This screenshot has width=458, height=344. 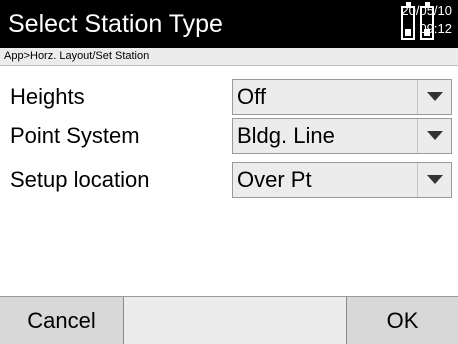 What do you see at coordinates (80, 179) in the screenshot?
I see `setup-location-label: Setup location` at bounding box center [80, 179].